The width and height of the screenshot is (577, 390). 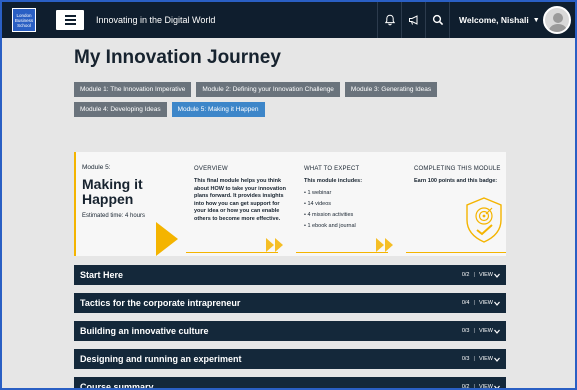 What do you see at coordinates (318, 192) in the screenshot?
I see `list-item: • 1 webinar` at bounding box center [318, 192].